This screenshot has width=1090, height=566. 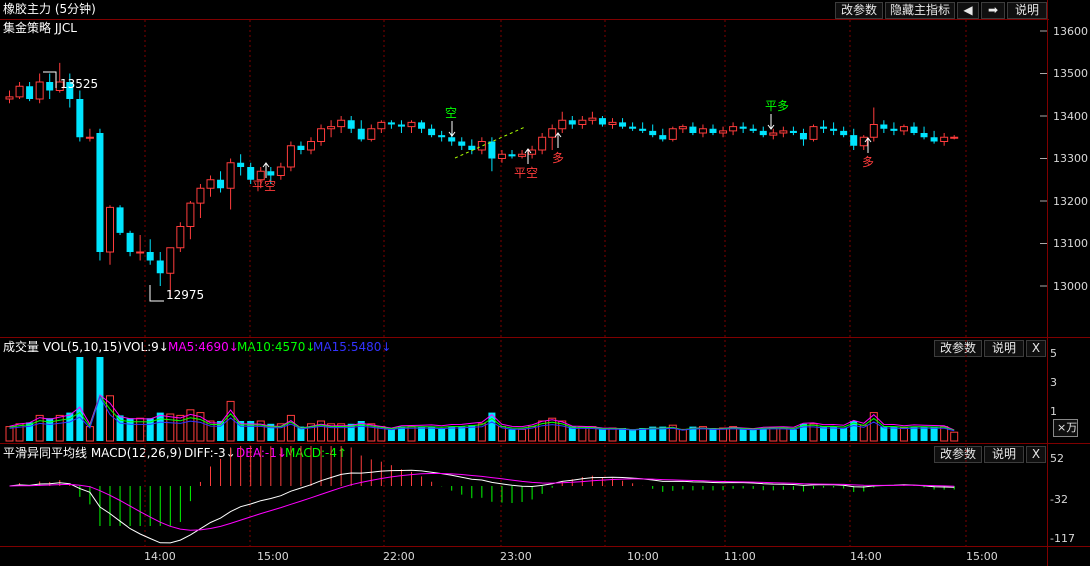 What do you see at coordinates (156, 293) in the screenshot?
I see `low-marker` at bounding box center [156, 293].